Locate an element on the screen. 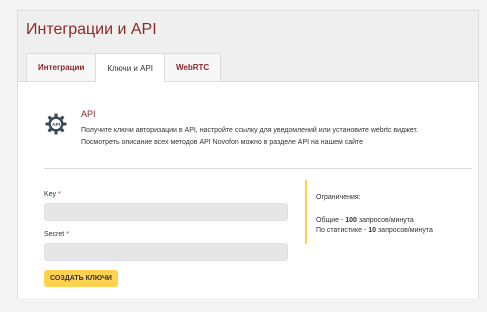 The height and width of the screenshot is (312, 487). api-section-title: API is located at coordinates (88, 114).